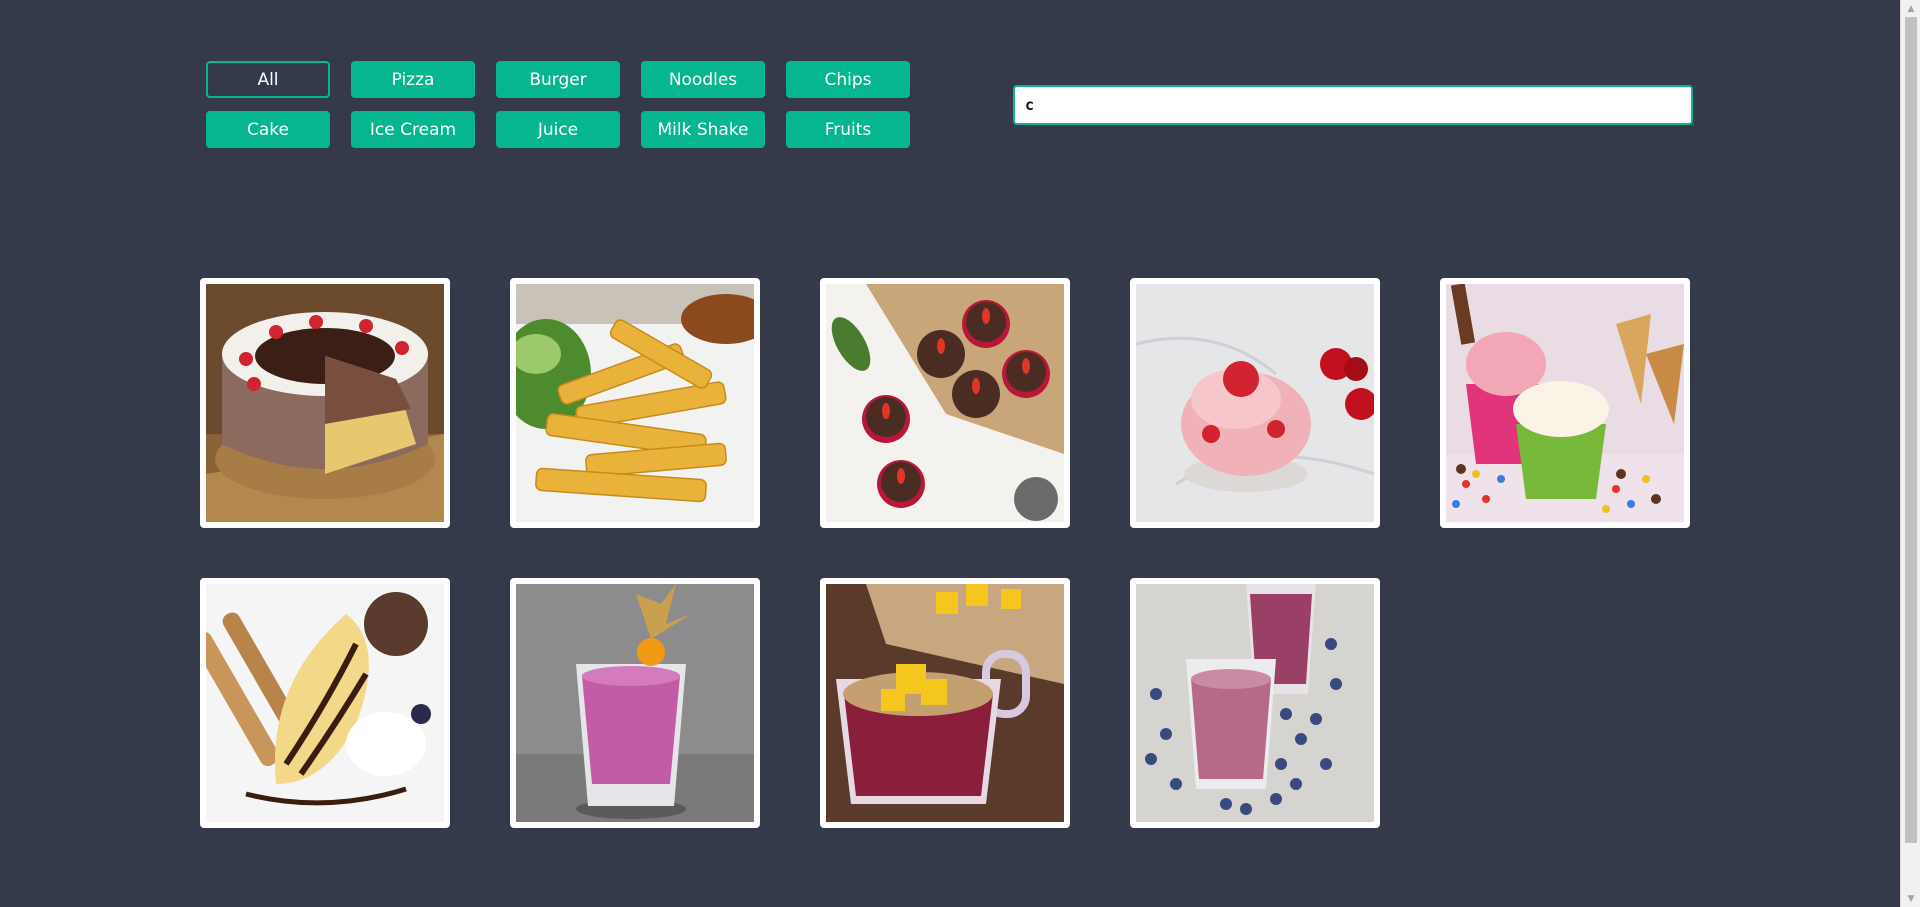  I want to click on filter-fruits-button: Fruits, so click(848, 129).